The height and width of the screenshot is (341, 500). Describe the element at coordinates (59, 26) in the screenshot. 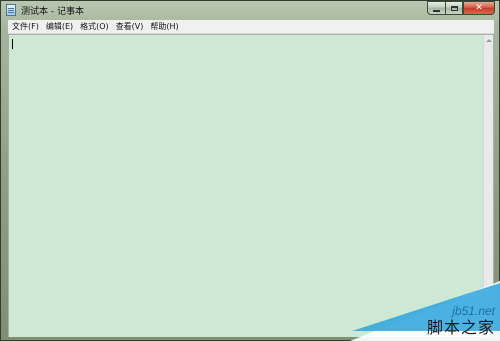

I see `menu-edit: 编辑(E)` at that location.